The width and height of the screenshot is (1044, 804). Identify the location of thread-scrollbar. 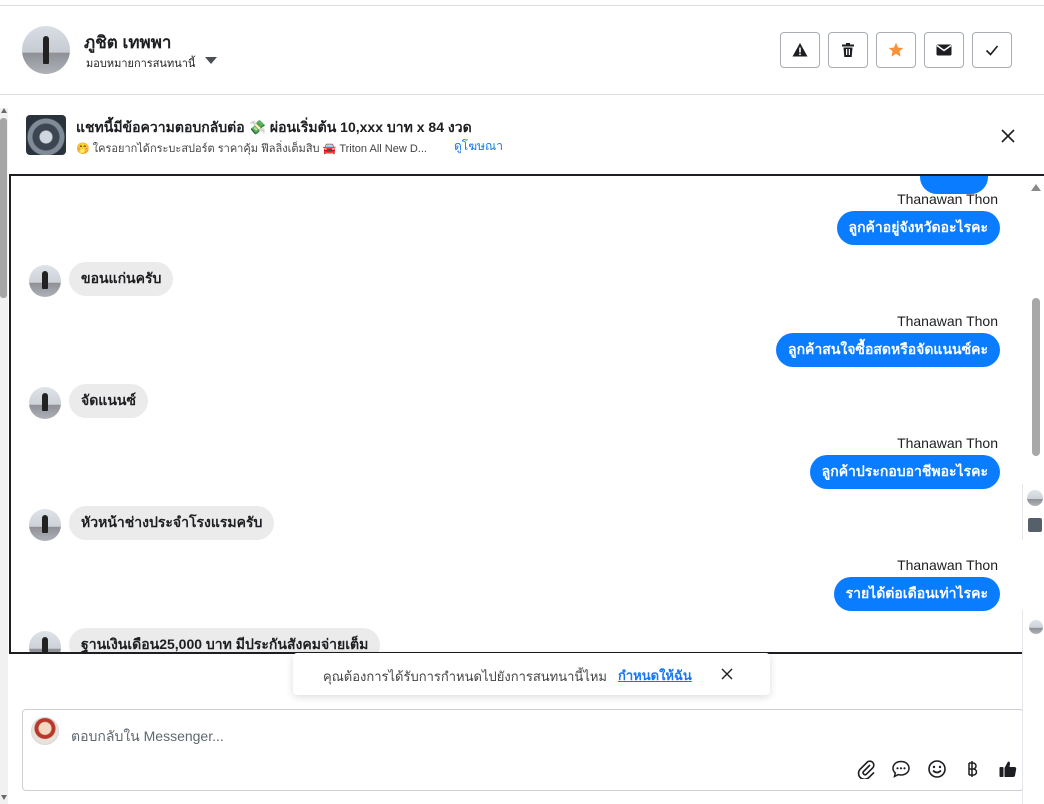
(1036, 414).